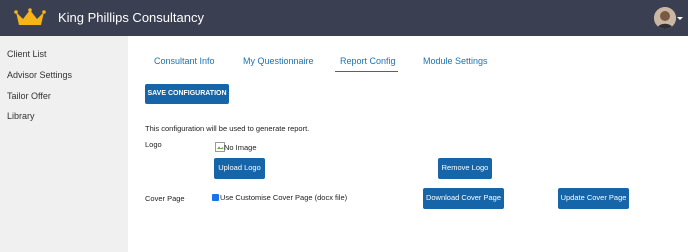 This screenshot has height=252, width=688. Describe the element at coordinates (131, 17) in the screenshot. I see `brand-title: King Phillips Consultancy` at that location.